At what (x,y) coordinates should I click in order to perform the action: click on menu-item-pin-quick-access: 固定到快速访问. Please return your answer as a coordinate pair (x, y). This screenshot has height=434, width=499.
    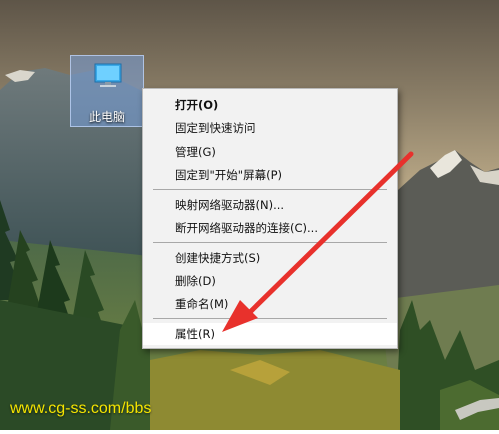
    Looking at the image, I should click on (270, 128).